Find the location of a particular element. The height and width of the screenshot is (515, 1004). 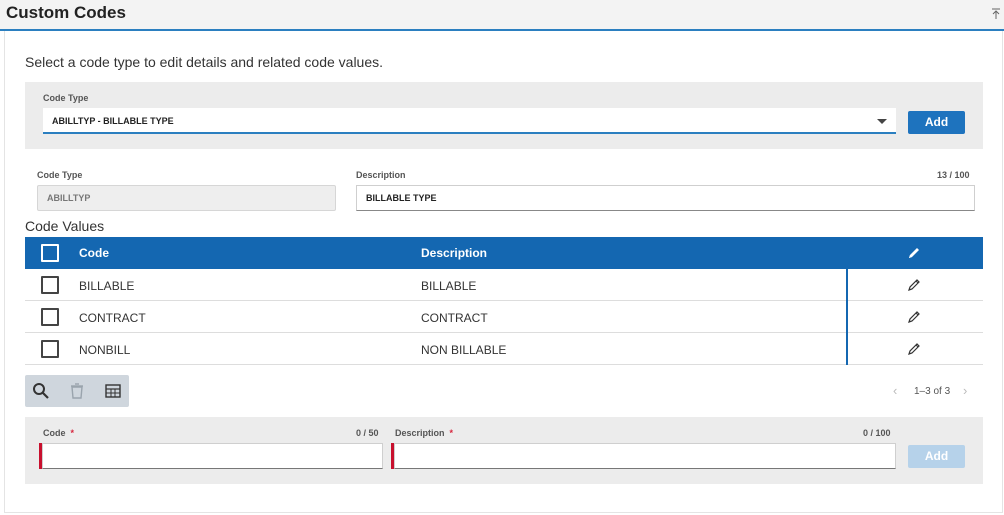

description-counter: 13 / 100 is located at coordinates (953, 175).